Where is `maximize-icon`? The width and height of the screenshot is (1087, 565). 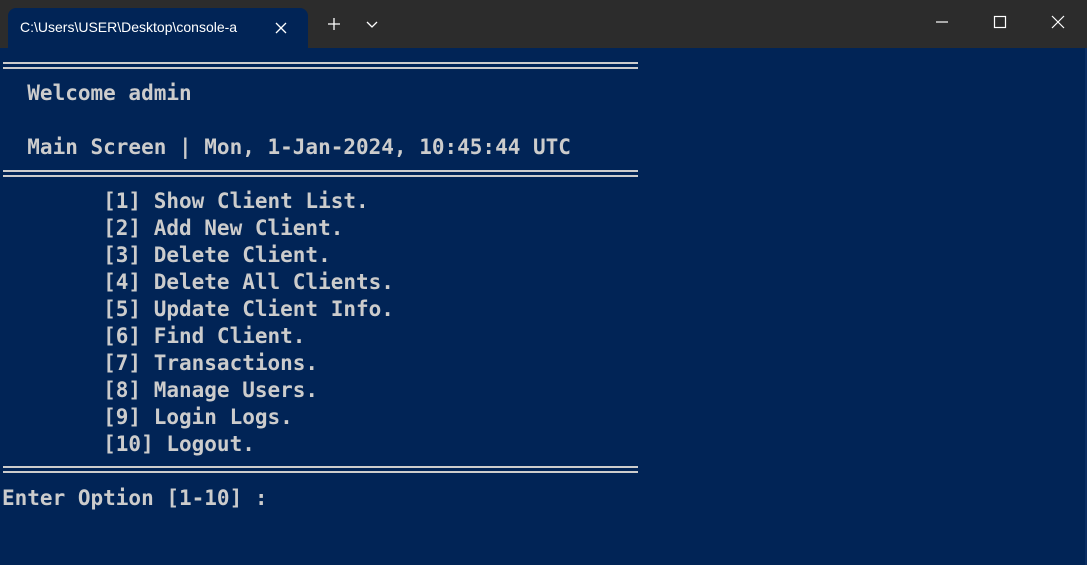
maximize-icon is located at coordinates (1000, 22).